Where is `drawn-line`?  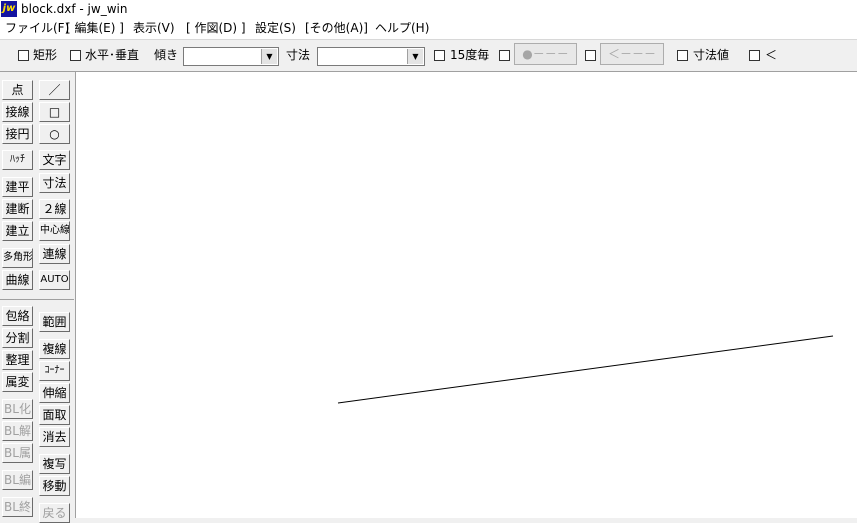
drawn-line is located at coordinates (585, 369).